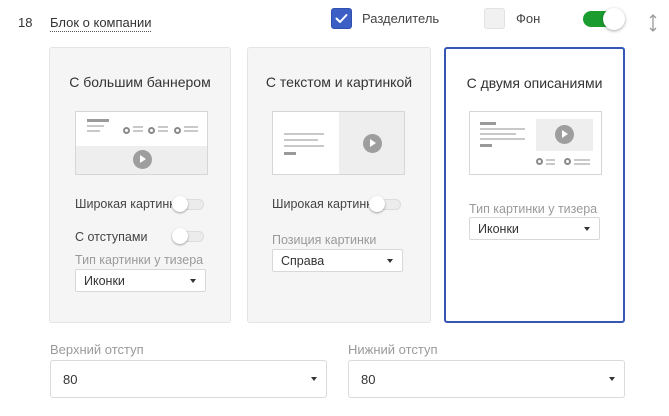 This screenshot has height=416, width=669. What do you see at coordinates (140, 82) in the screenshot?
I see `layout-card-title: С большим баннером` at bounding box center [140, 82].